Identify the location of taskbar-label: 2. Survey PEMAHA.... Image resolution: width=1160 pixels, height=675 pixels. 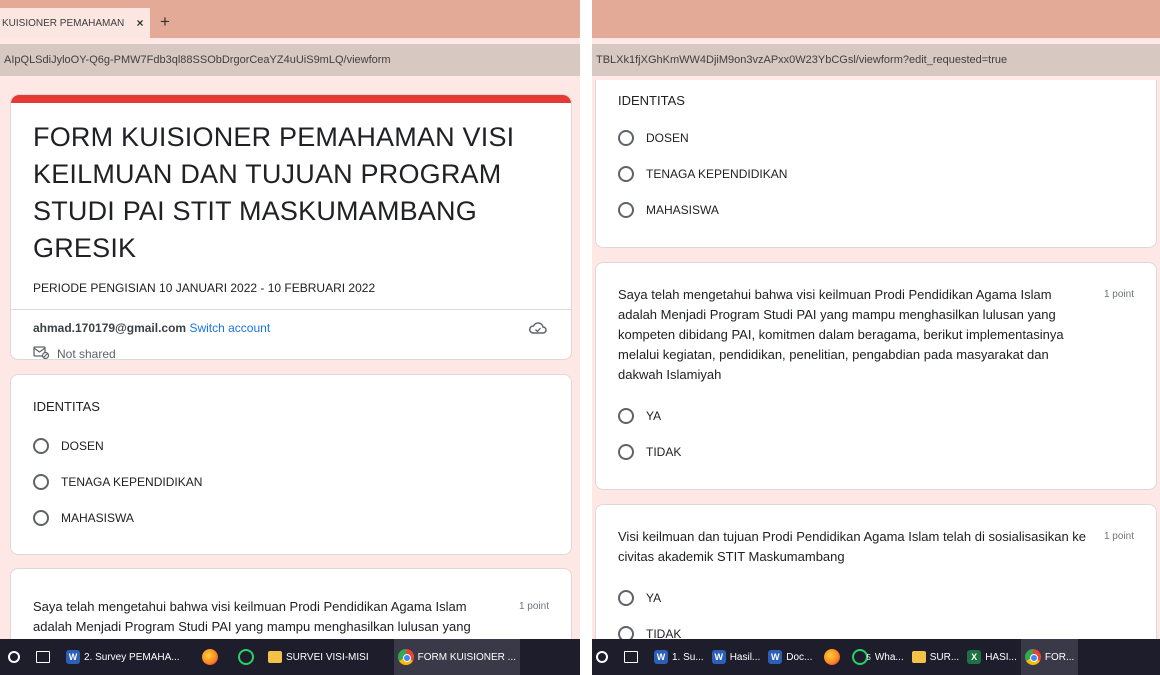
(132, 657).